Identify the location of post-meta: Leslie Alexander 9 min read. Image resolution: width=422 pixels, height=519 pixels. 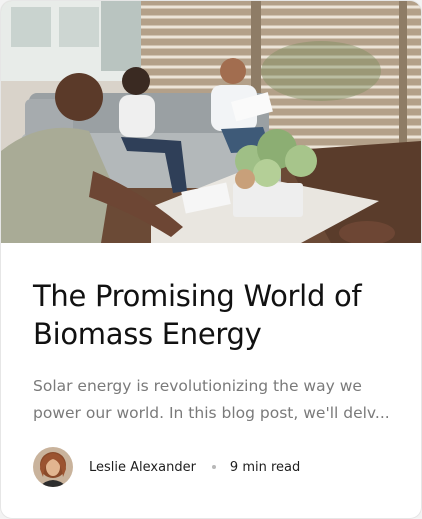
(166, 467).